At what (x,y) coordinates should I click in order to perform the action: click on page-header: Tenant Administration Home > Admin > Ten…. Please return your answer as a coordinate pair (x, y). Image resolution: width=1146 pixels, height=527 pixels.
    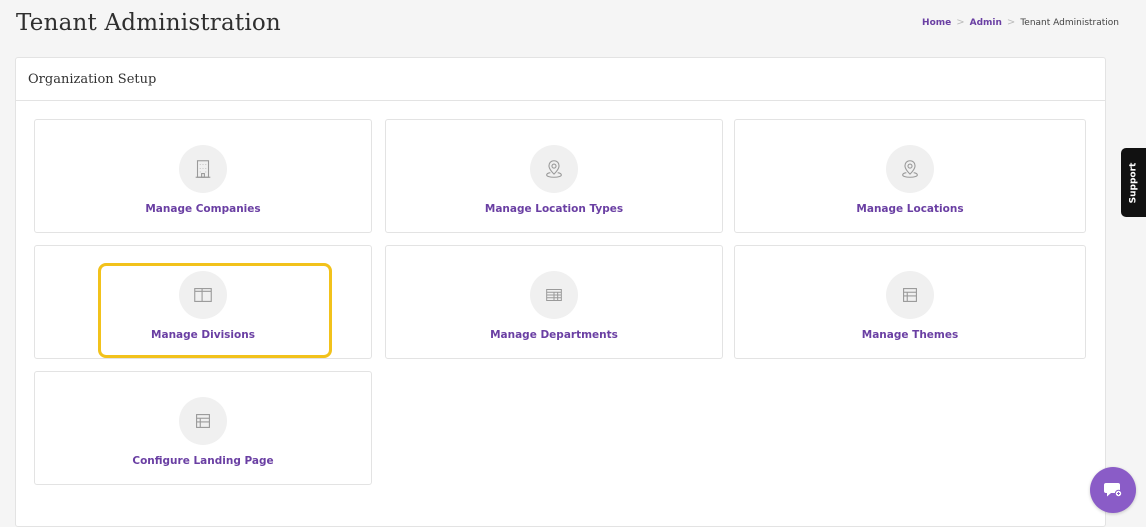
    Looking at the image, I should click on (573, 28).